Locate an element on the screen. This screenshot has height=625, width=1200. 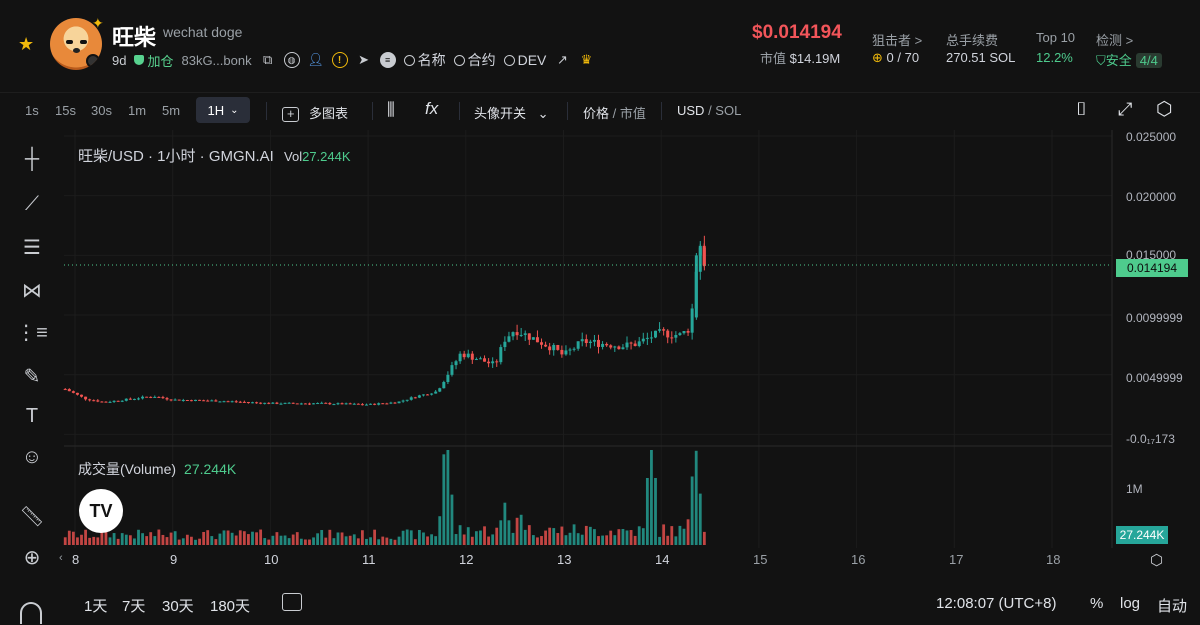
search-dev-link: DEV is located at coordinates (524, 60).